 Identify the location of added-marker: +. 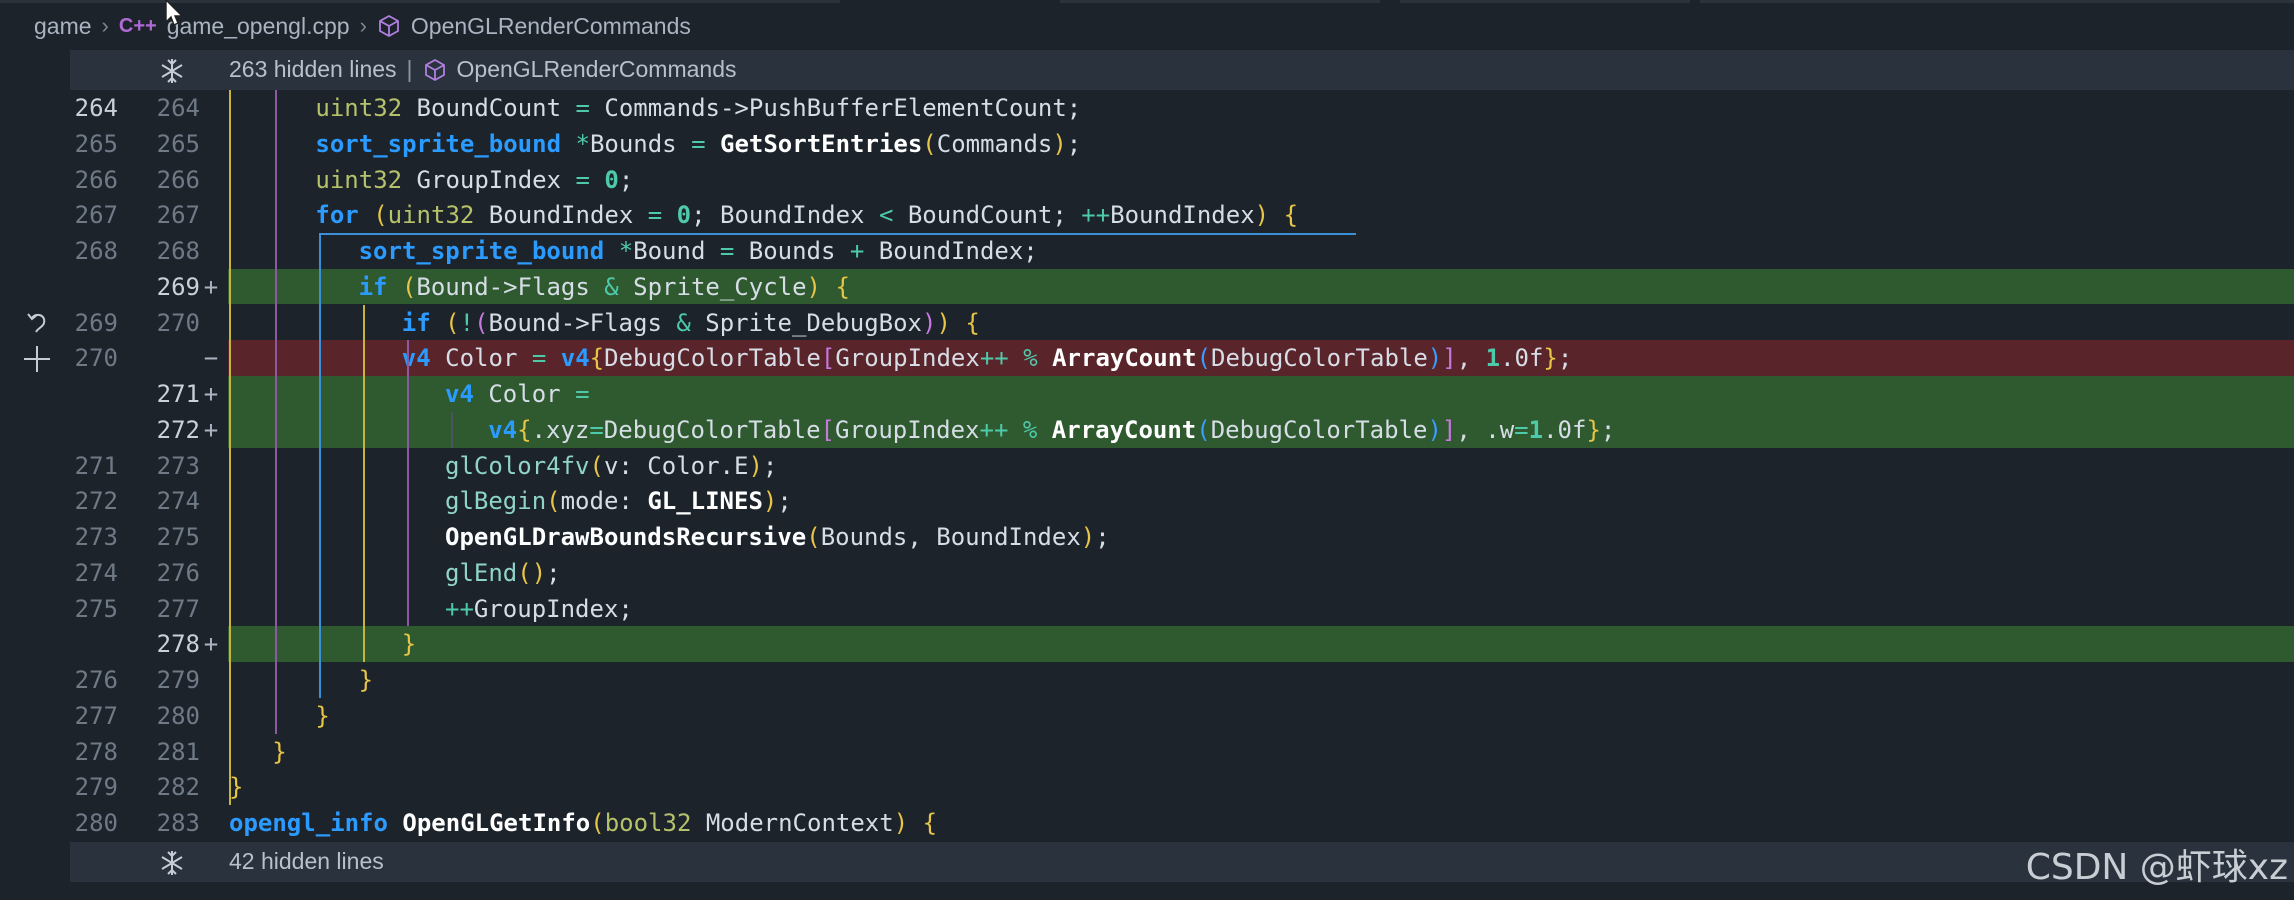
(211, 286).